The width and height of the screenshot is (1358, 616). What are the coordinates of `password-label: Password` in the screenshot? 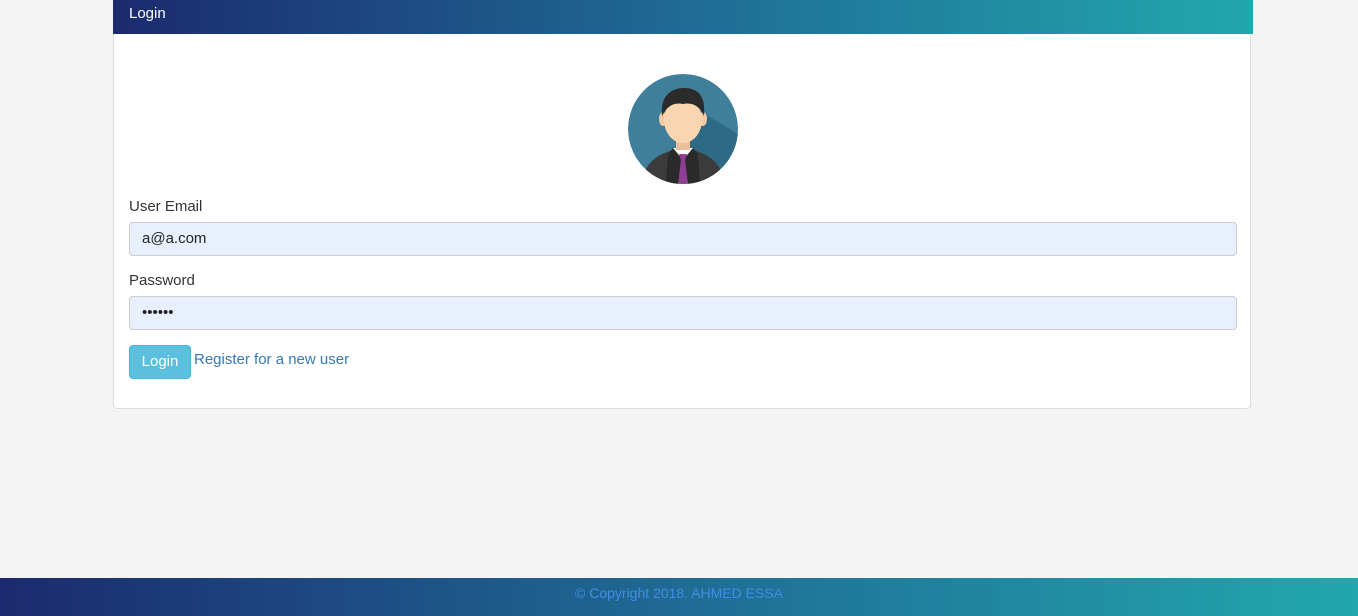 It's located at (162, 280).